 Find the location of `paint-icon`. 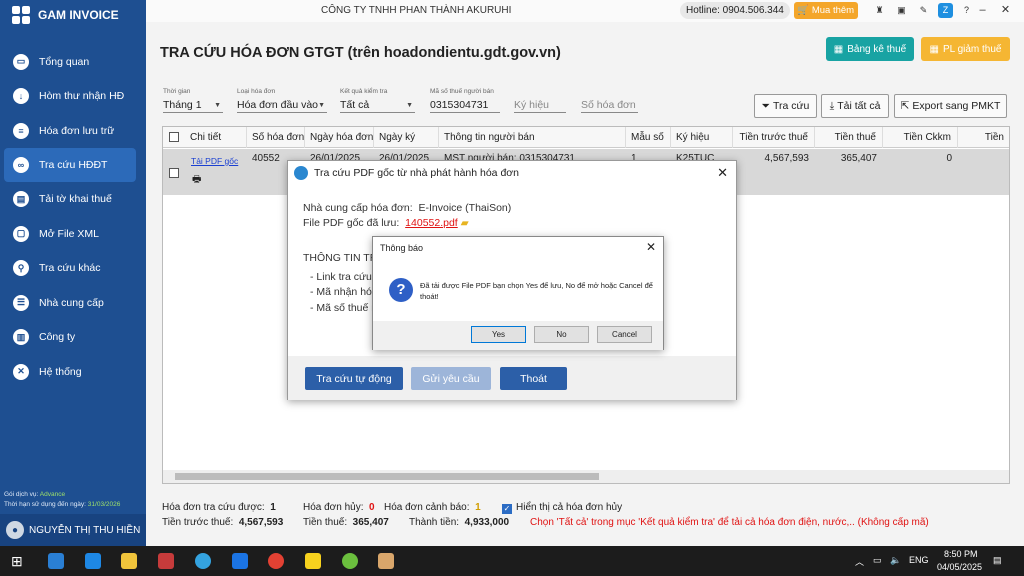

paint-icon is located at coordinates (386, 561).